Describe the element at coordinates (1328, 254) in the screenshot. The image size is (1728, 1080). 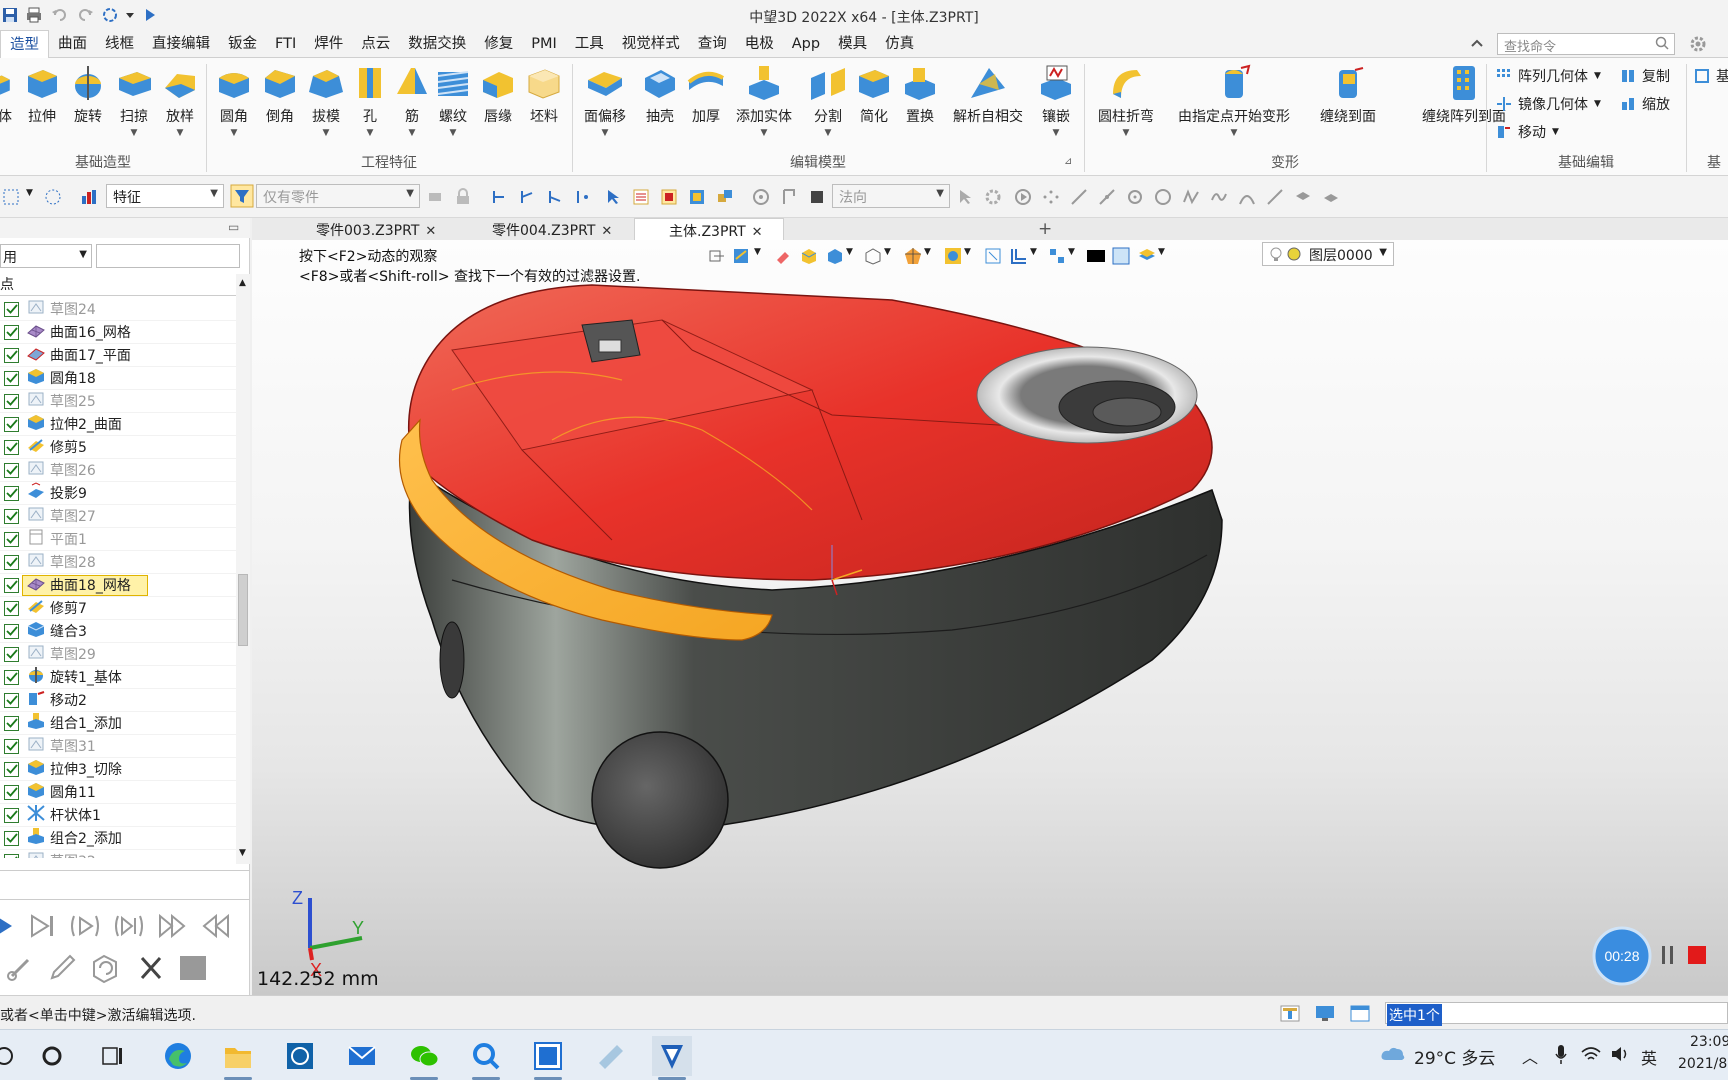
I see `layer-combo: 图层0000 ▼` at that location.